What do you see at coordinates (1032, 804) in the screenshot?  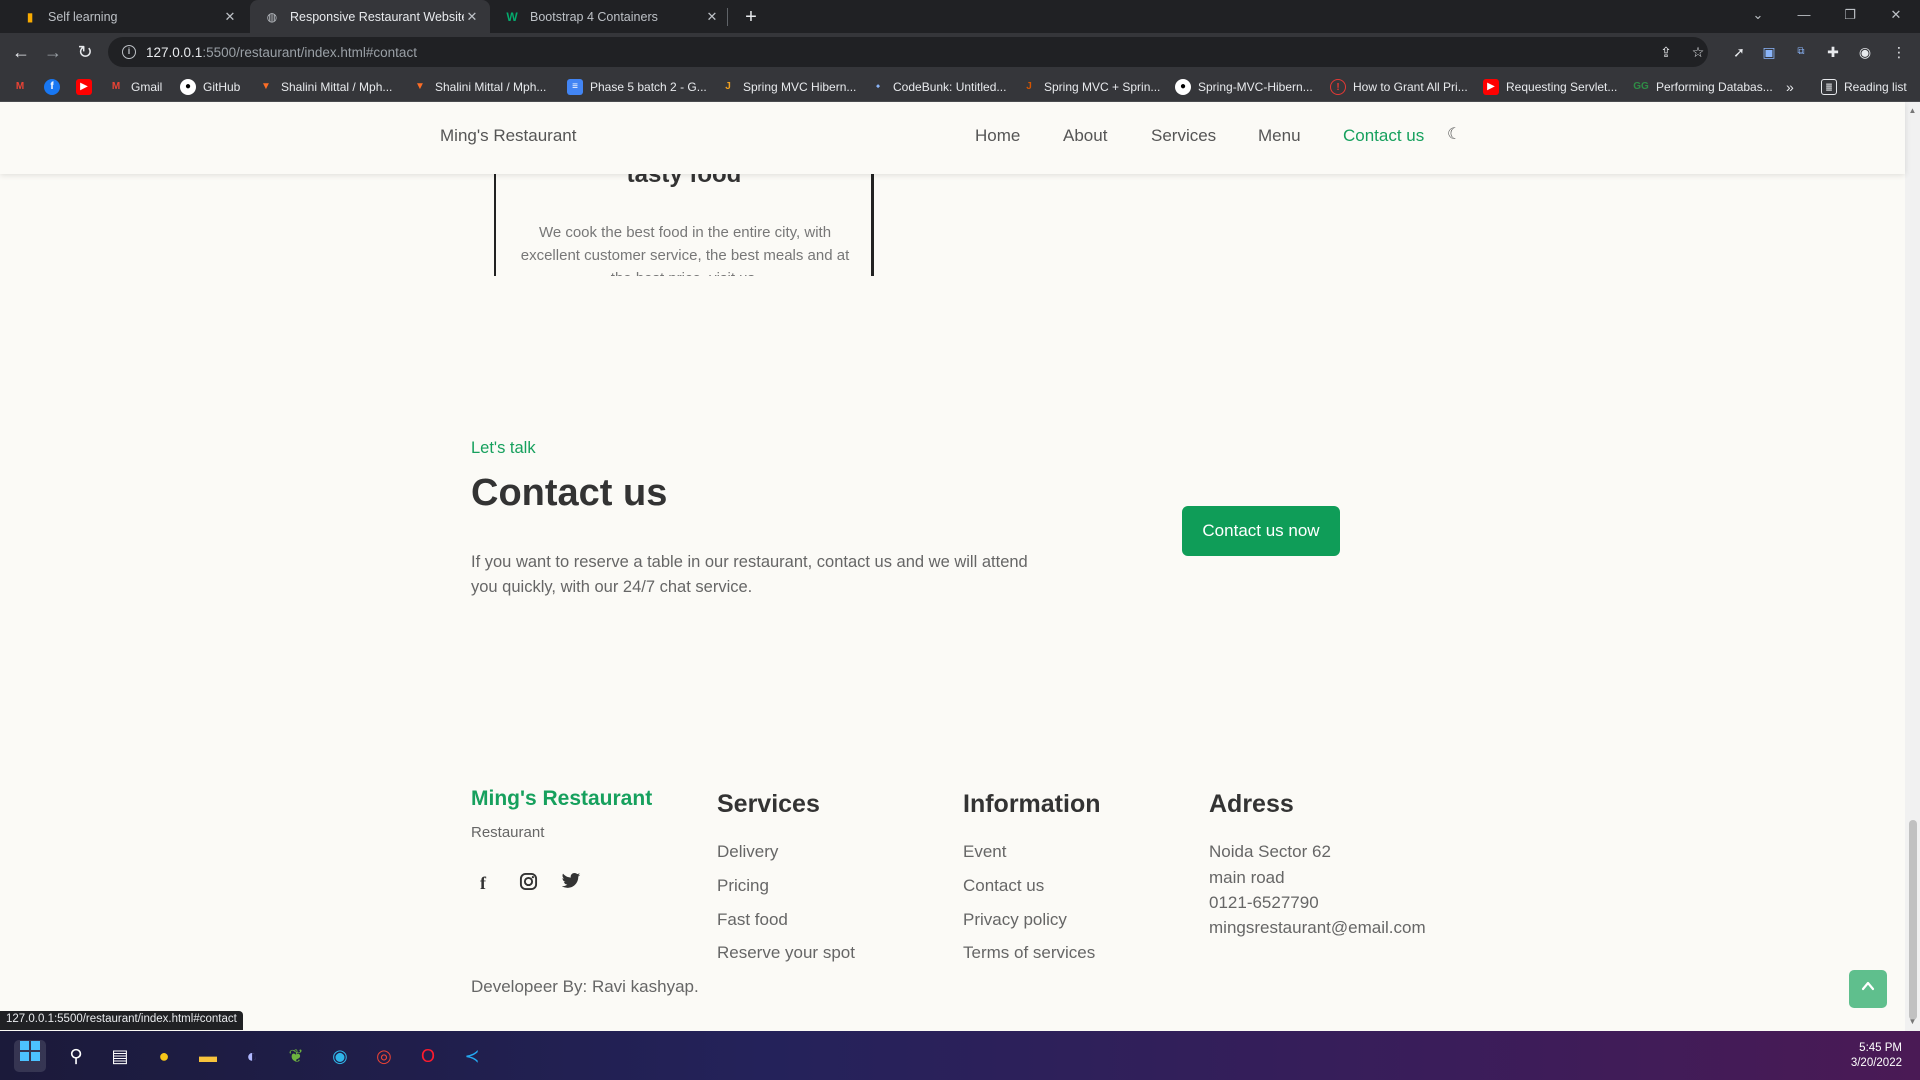 I see `footer-information-title: Information` at bounding box center [1032, 804].